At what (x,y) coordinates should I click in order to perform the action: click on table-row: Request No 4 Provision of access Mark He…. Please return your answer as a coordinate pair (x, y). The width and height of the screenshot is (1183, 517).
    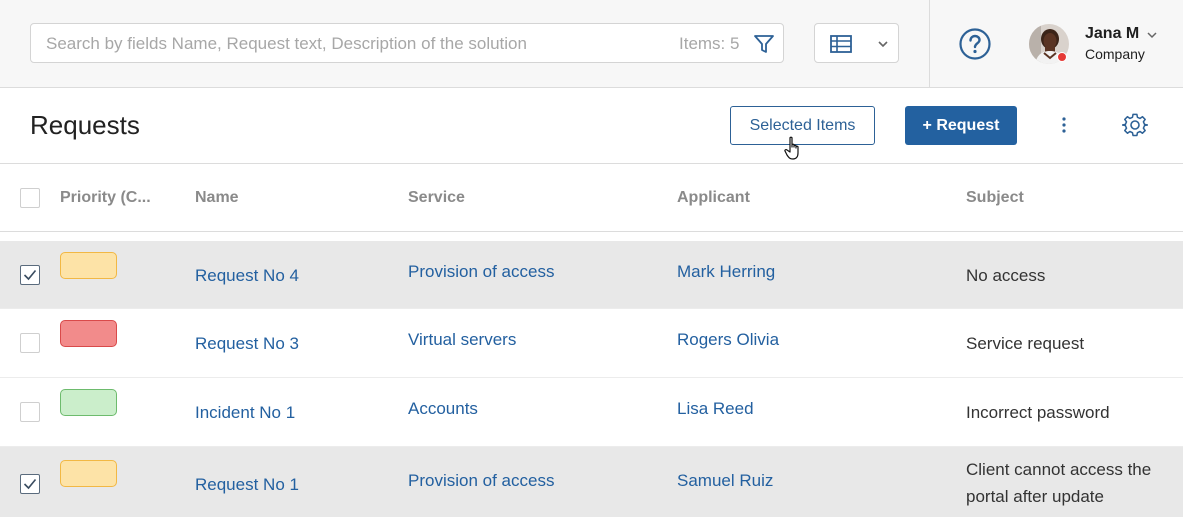
    Looking at the image, I should click on (591, 275).